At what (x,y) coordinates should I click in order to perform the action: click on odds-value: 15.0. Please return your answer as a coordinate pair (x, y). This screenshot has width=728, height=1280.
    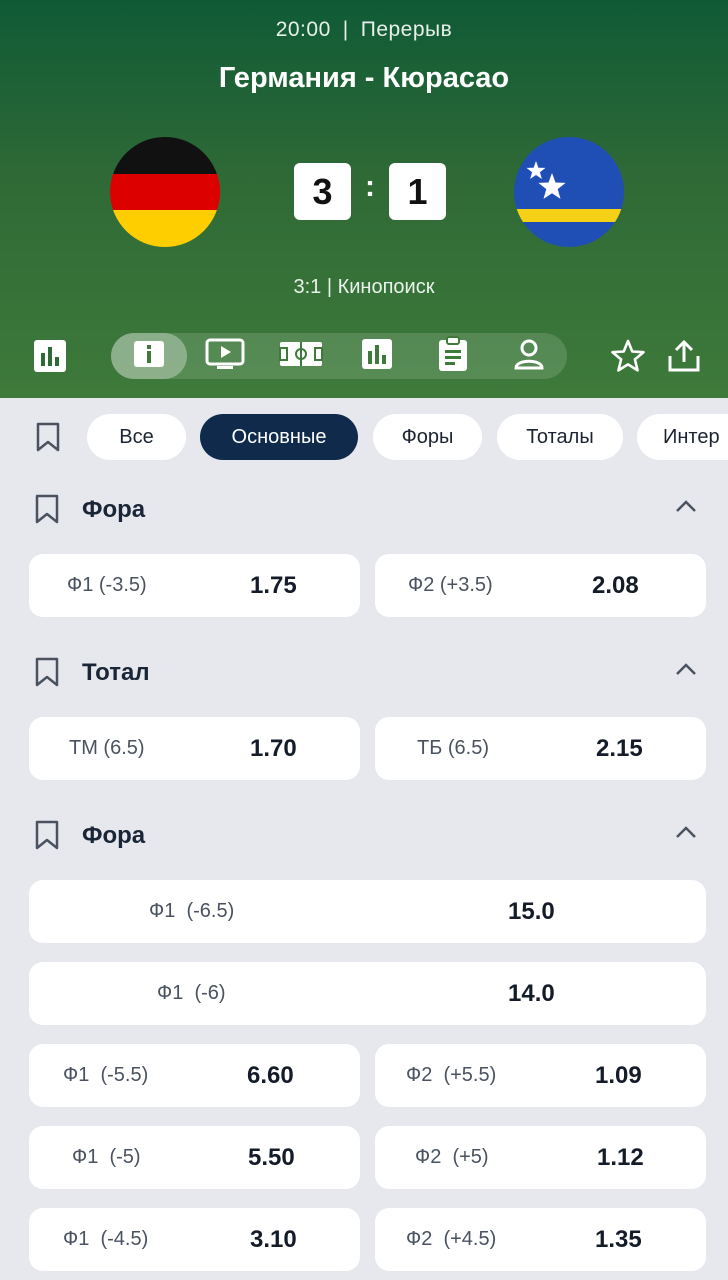
    Looking at the image, I should click on (531, 911).